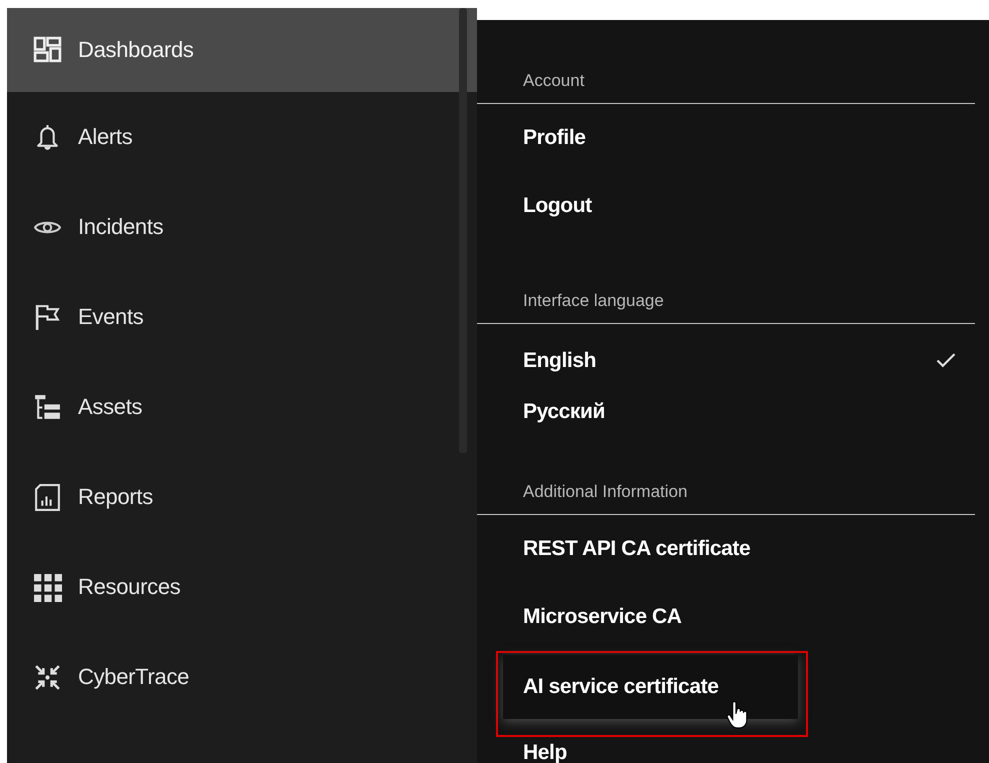 Image resolution: width=989 pixels, height=763 pixels. I want to click on section-header: Additional Information, so click(726, 476).